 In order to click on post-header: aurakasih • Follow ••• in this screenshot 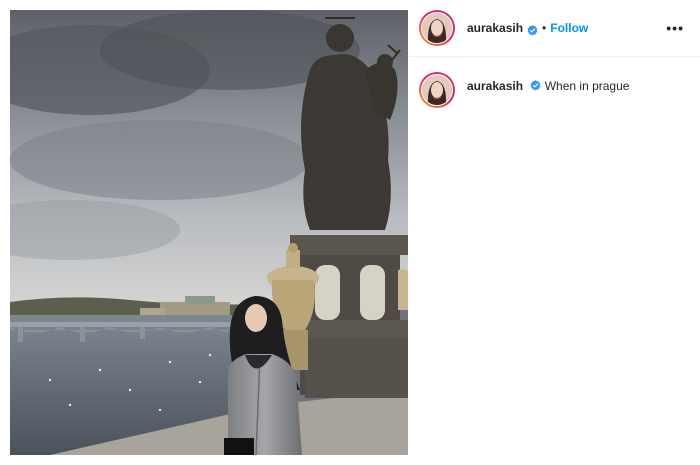, I will do `click(554, 28)`.